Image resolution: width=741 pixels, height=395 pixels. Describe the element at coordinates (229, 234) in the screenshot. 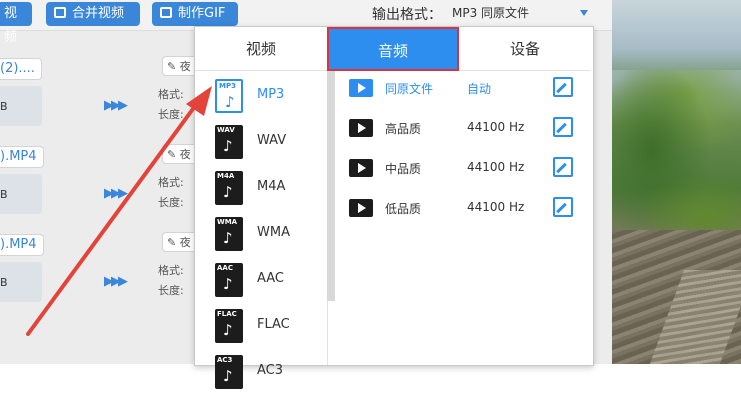

I see `music-note-icon: WMA ♪` at that location.